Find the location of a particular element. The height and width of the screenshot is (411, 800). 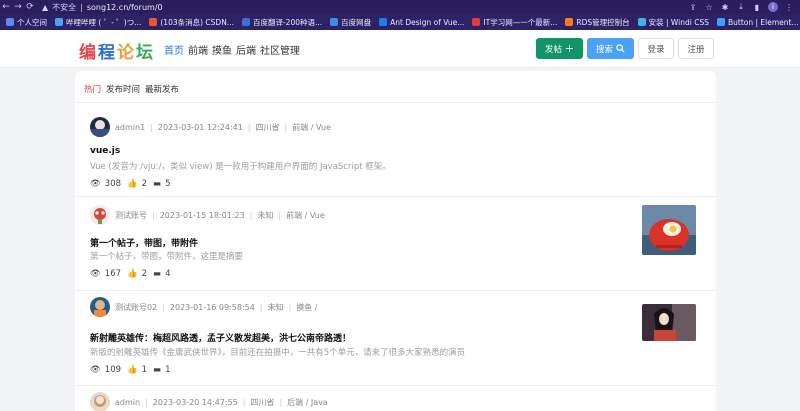

post-title: 新射雕英雄传：梅超风路透，孟子义散发超美，洪七公南帝路透！ is located at coordinates (220, 337).